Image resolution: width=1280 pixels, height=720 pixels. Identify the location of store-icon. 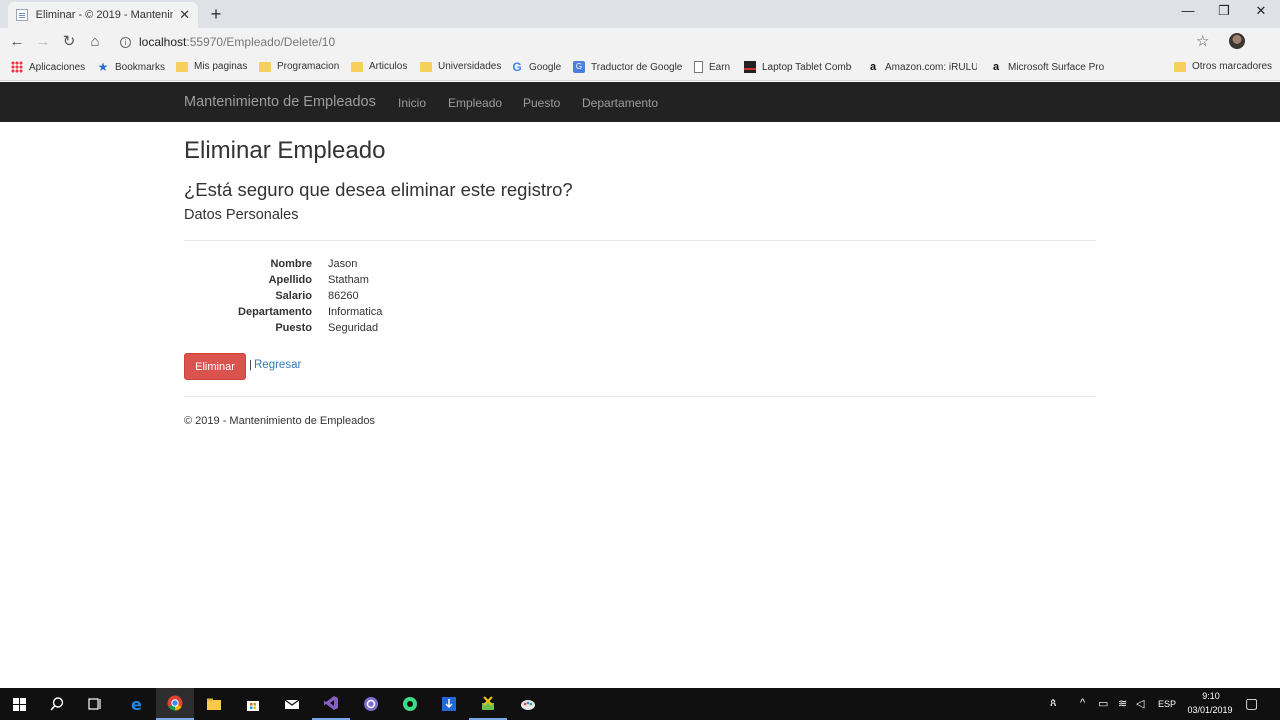
(253, 706).